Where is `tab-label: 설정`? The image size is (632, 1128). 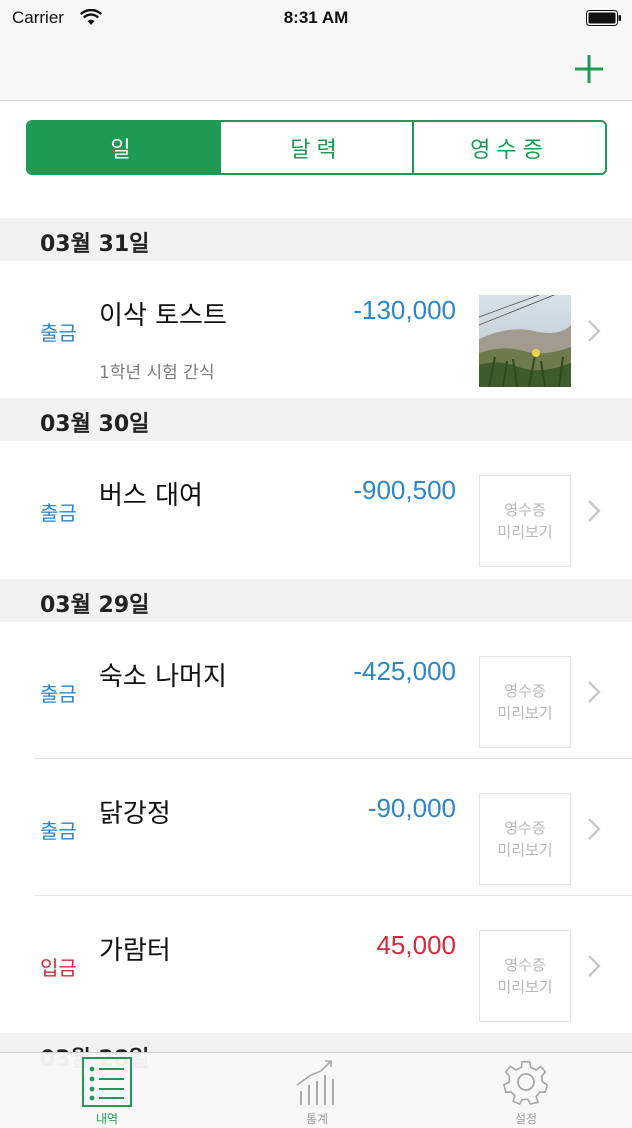
tab-label: 설정 is located at coordinates (526, 1119).